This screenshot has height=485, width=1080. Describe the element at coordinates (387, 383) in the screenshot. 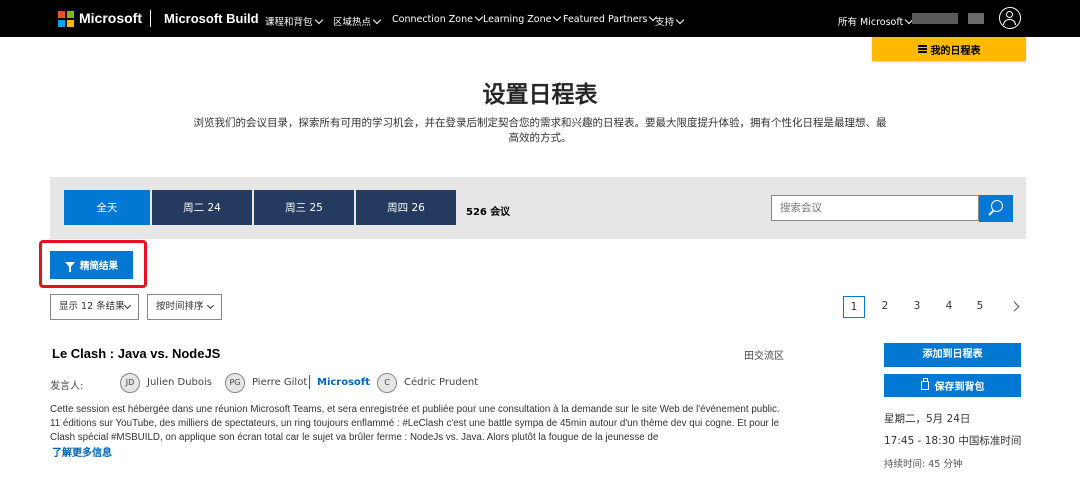

I see `speaker-avatar: C` at that location.